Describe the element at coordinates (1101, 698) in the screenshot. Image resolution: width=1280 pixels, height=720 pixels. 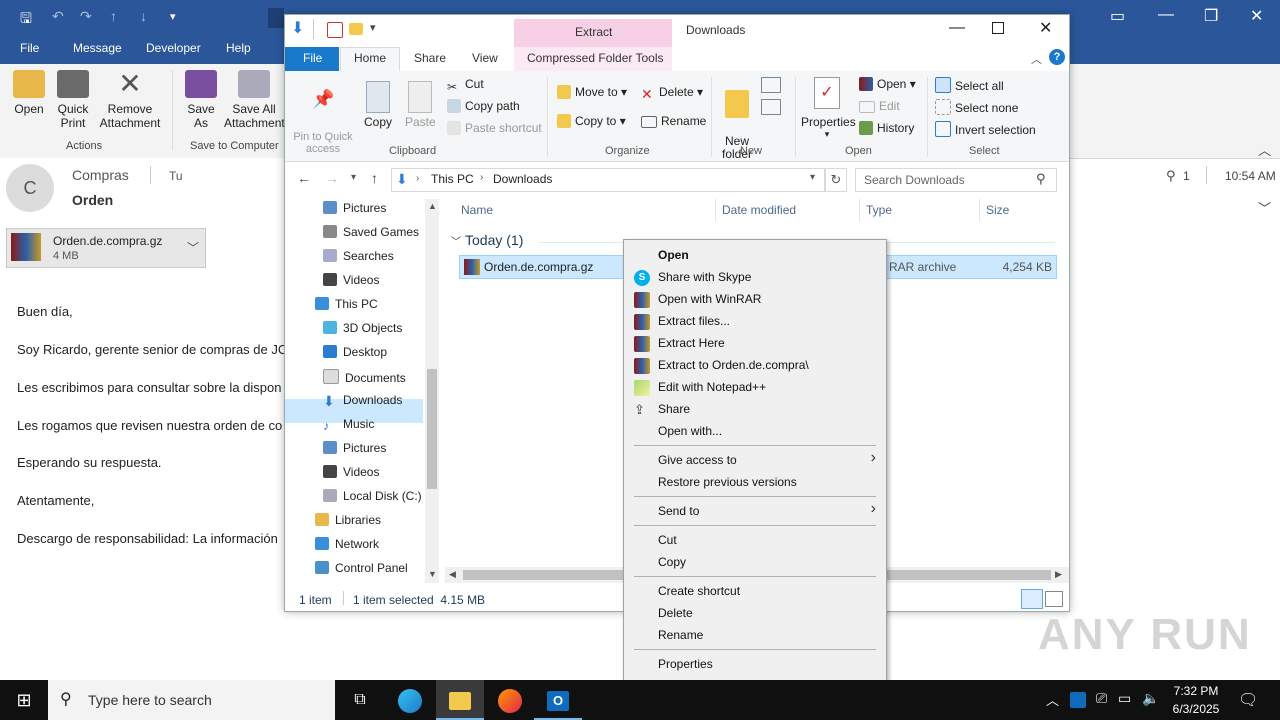
I see `tray-device-icon: ⎚` at that location.